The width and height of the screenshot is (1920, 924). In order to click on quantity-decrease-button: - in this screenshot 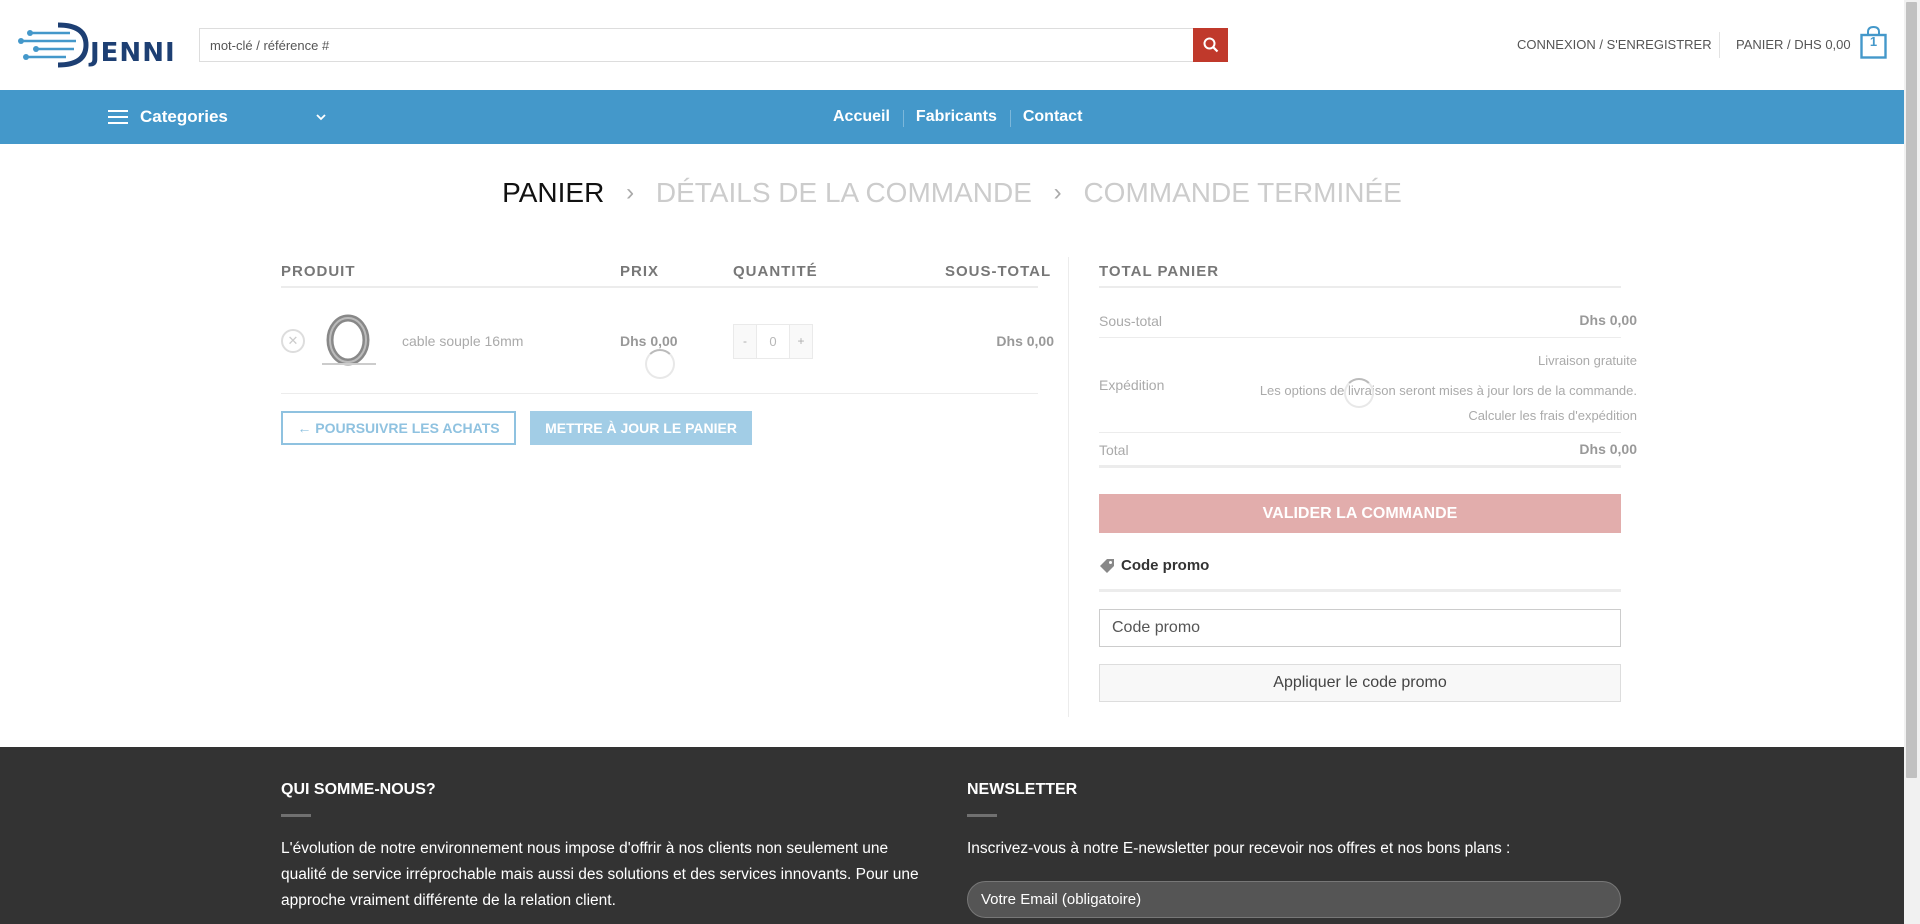, I will do `click(745, 341)`.